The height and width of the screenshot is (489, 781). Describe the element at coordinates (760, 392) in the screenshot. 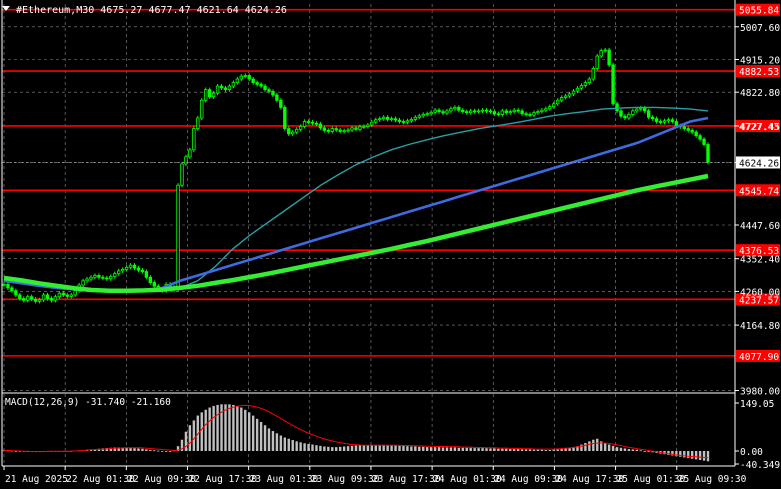

I see `y-tick-label: 3980.00` at that location.